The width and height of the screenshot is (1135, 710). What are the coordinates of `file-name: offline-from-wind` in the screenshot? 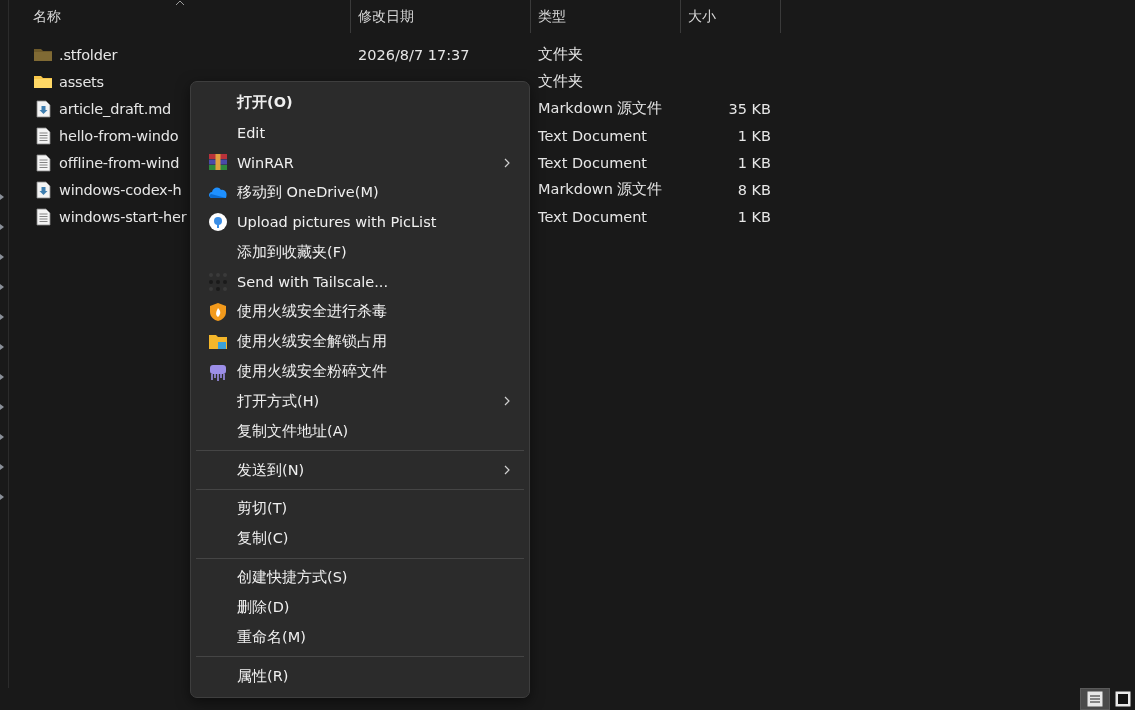 It's located at (119, 162).